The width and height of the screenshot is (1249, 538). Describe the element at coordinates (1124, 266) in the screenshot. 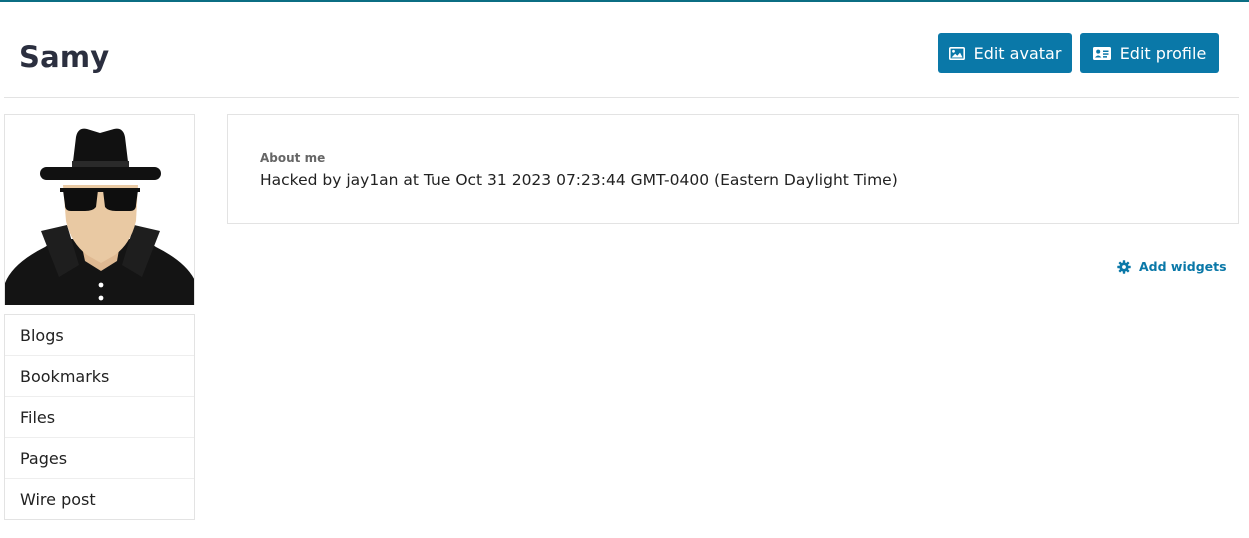

I see `gear-icon` at that location.